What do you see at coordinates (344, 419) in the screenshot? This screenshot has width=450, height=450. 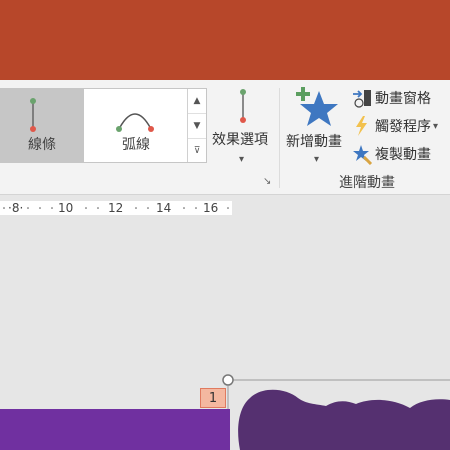 I see `cloud-shape` at bounding box center [344, 419].